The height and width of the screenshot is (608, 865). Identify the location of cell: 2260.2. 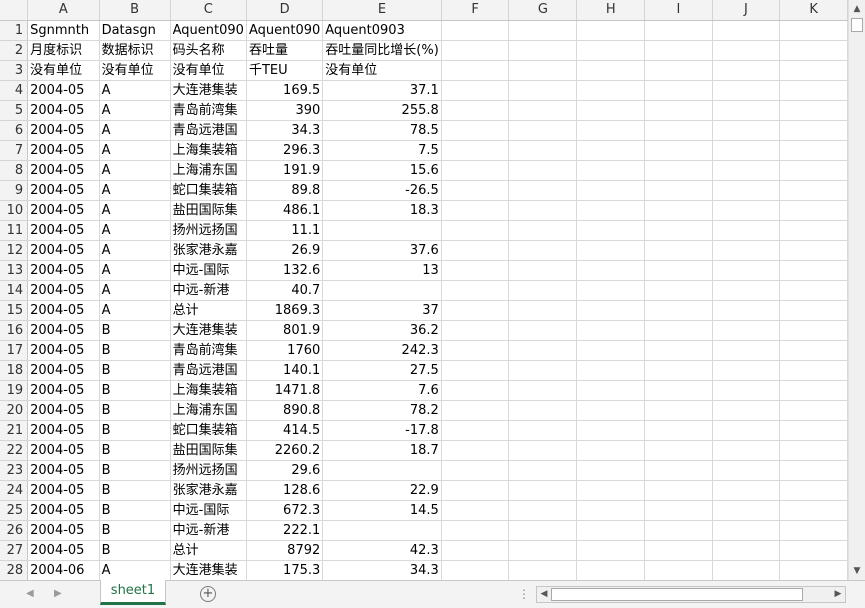
(285, 450).